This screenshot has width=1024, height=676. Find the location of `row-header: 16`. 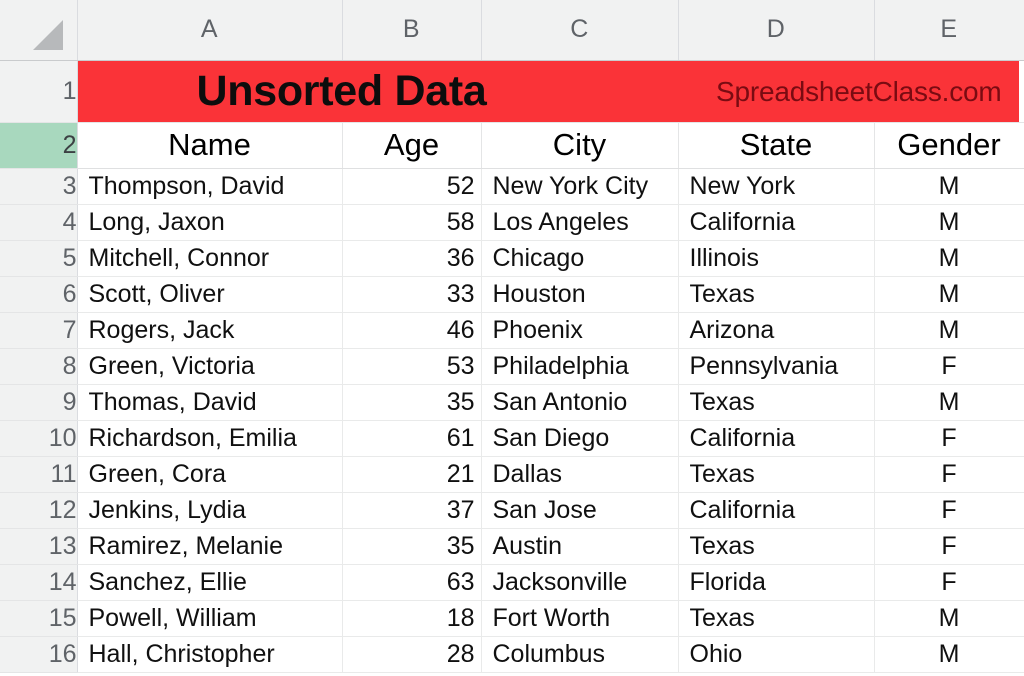

row-header: 16 is located at coordinates (39, 654).